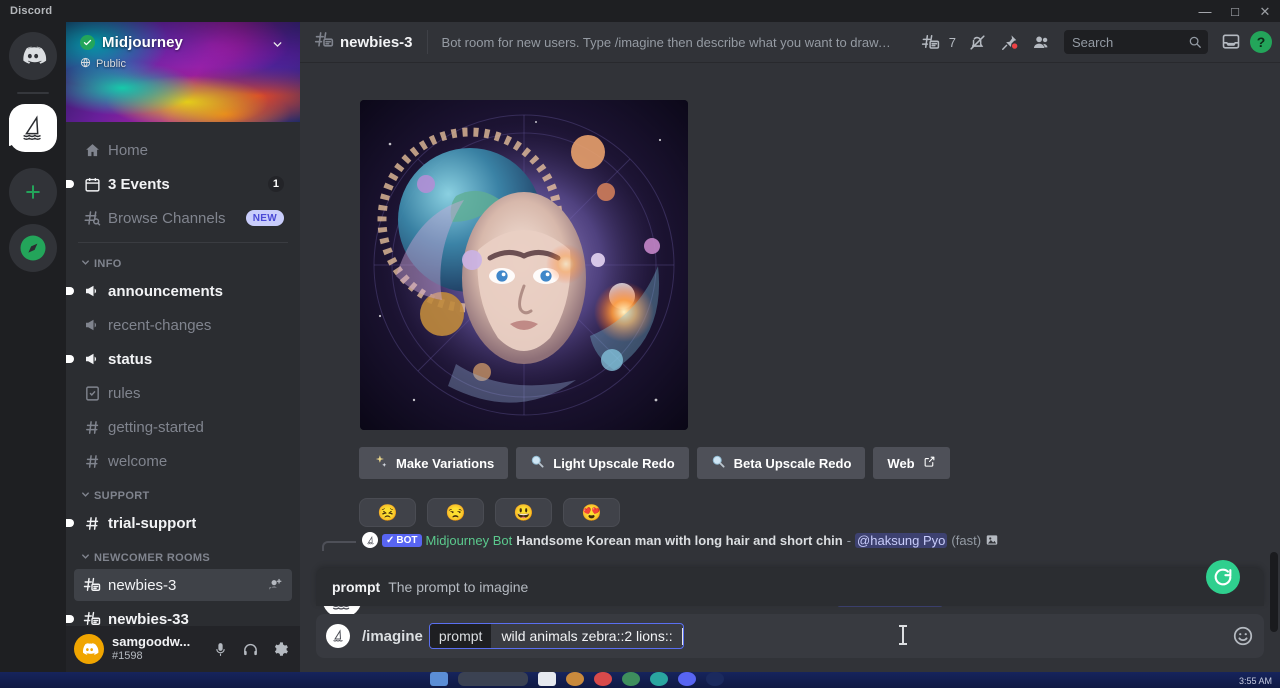  I want to click on sidebar-item-home: Home, so click(183, 150).